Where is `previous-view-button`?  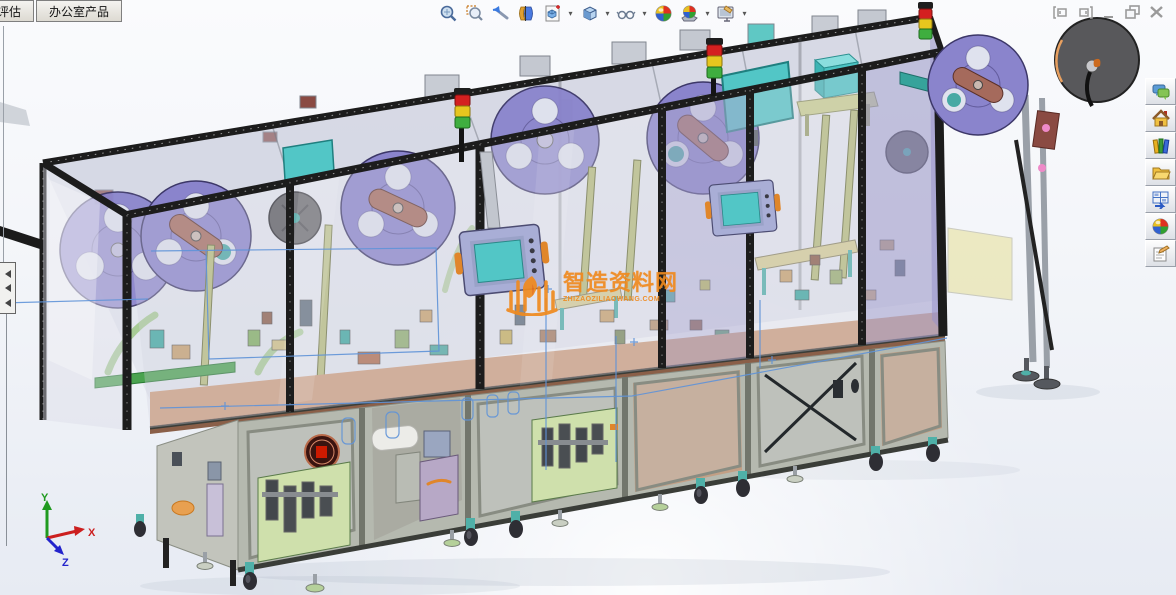 previous-view-button is located at coordinates (500, 13).